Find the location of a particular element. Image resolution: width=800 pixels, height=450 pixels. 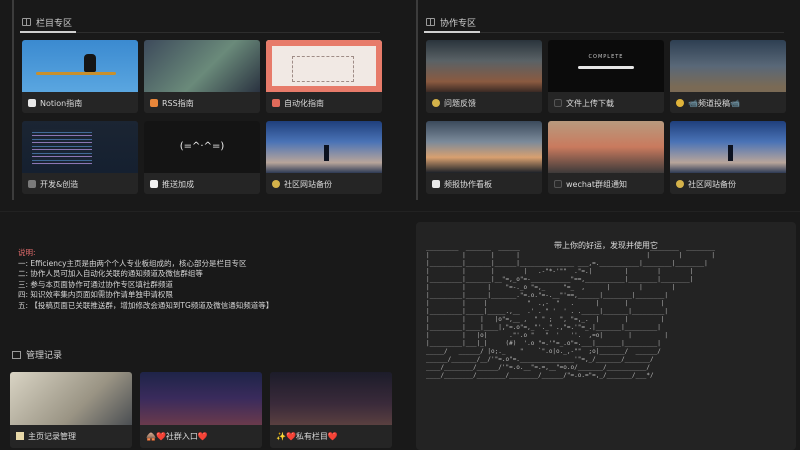

card-title: 频报协作看板 is located at coordinates (468, 184).